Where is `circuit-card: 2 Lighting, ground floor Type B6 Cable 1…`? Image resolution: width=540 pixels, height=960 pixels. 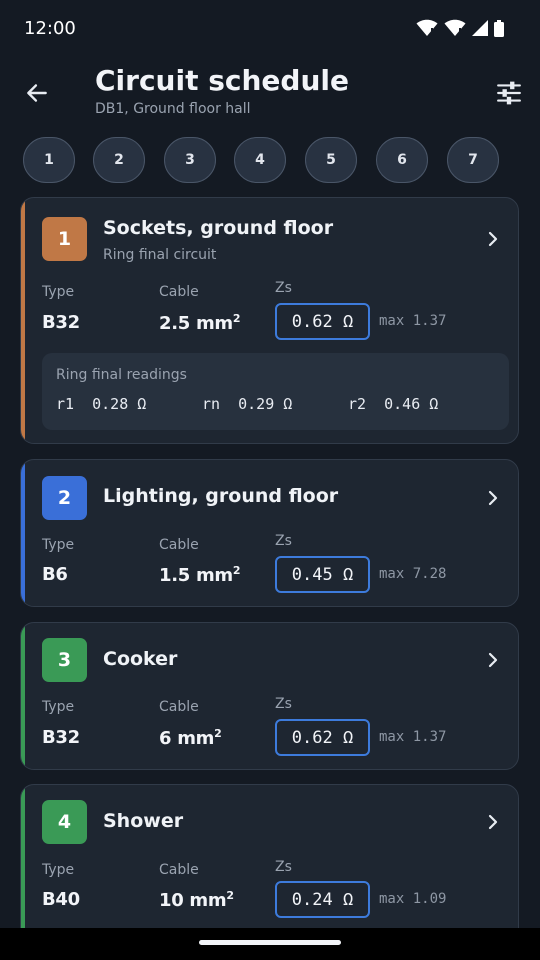
circuit-card: 2 Lighting, ground floor Type B6 Cable 1… is located at coordinates (269, 533).